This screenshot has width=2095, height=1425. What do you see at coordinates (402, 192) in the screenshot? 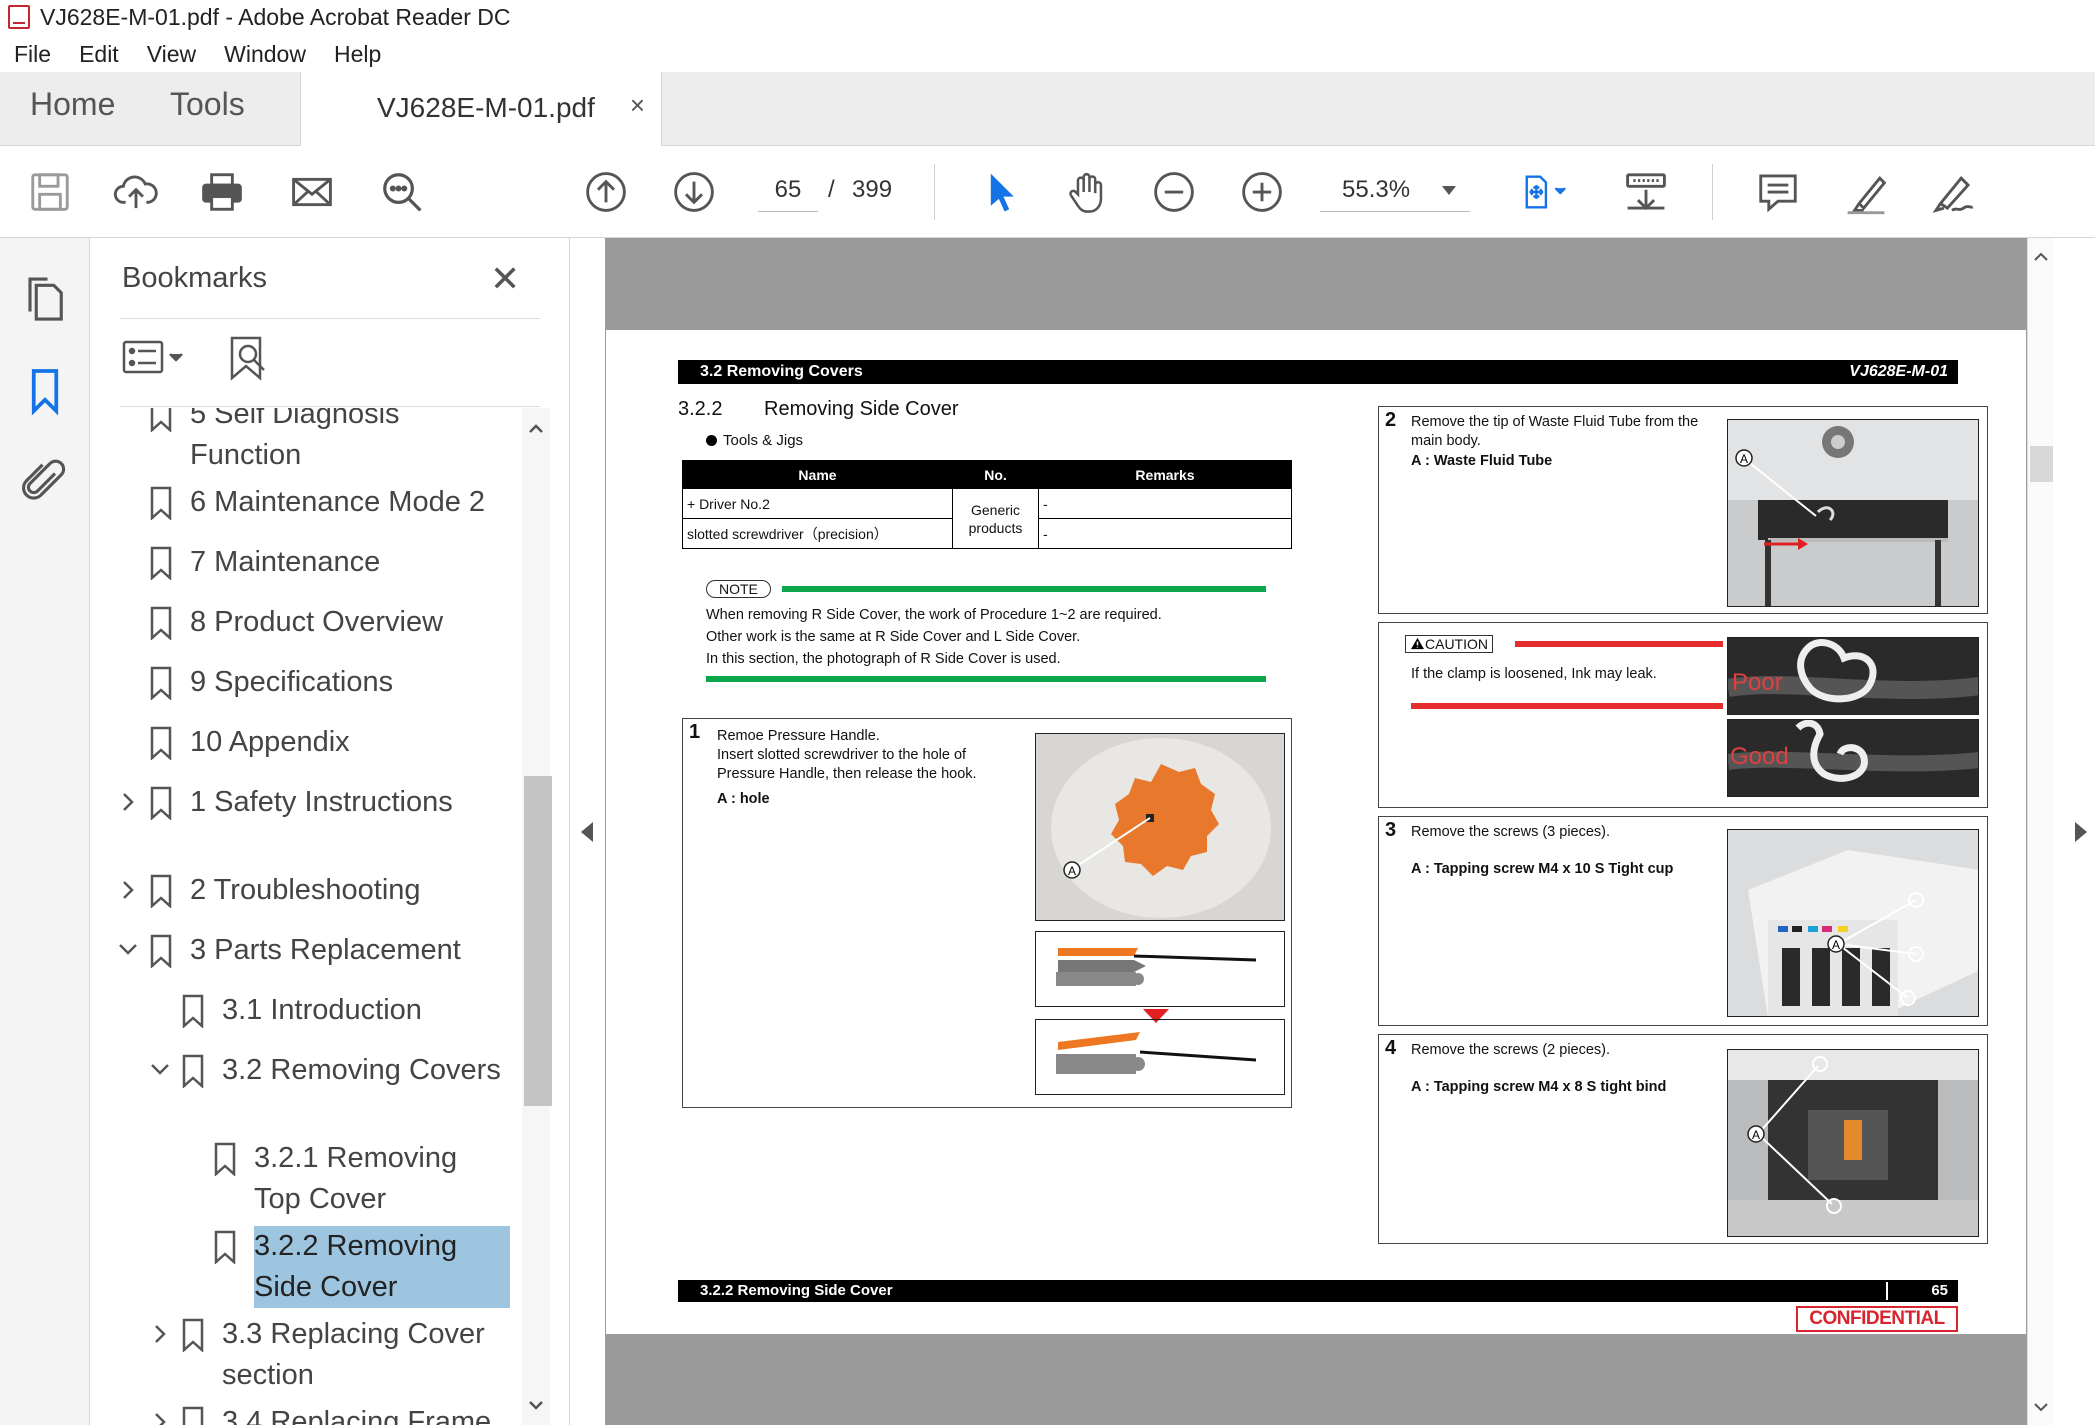
I see `search-icon` at bounding box center [402, 192].